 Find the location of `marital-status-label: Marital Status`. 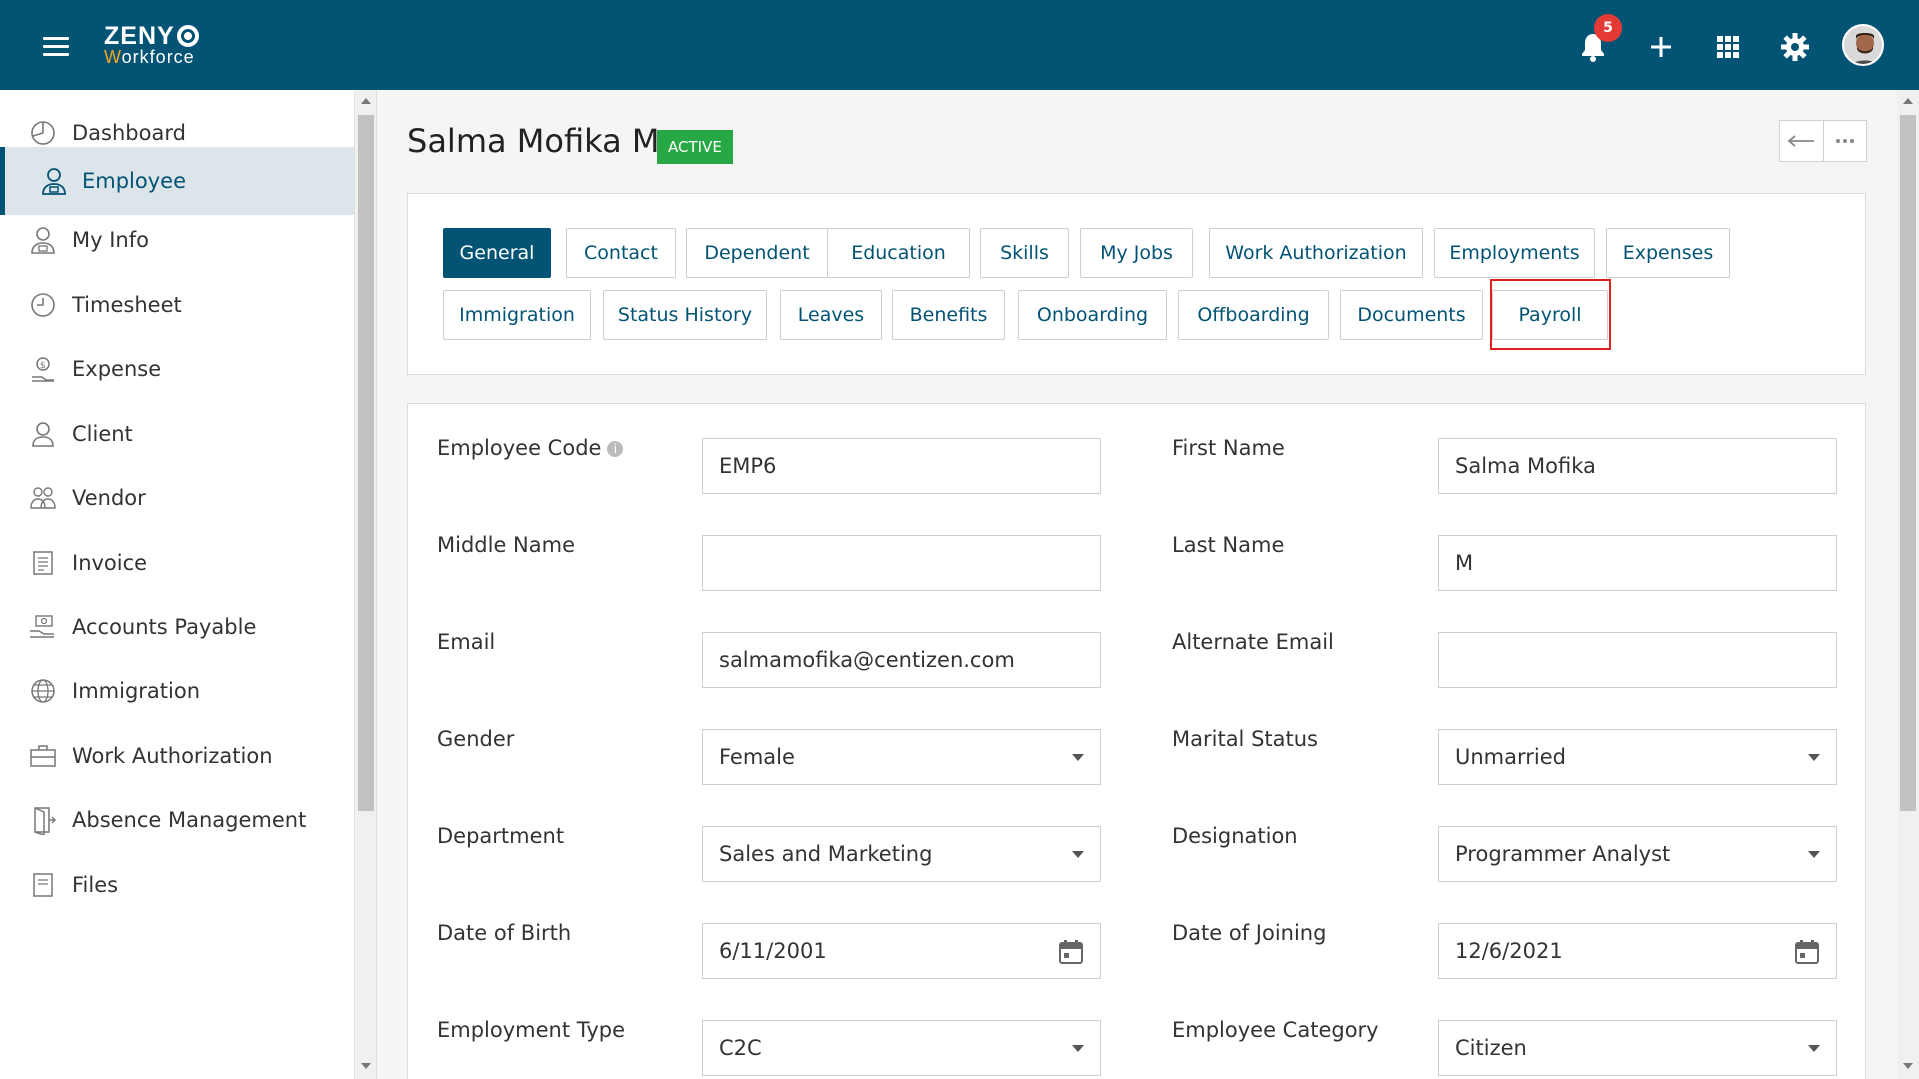

marital-status-label: Marital Status is located at coordinates (1245, 739).